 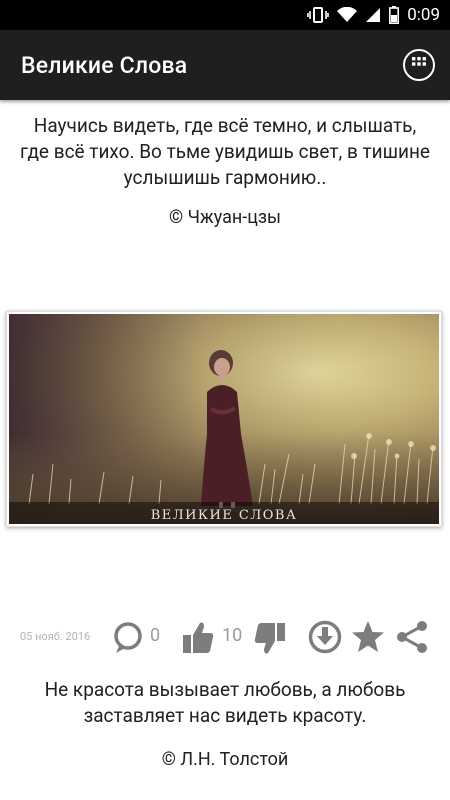 I want to click on action-bar: 05 нояб. 2016 0 10, so click(x=225, y=637).